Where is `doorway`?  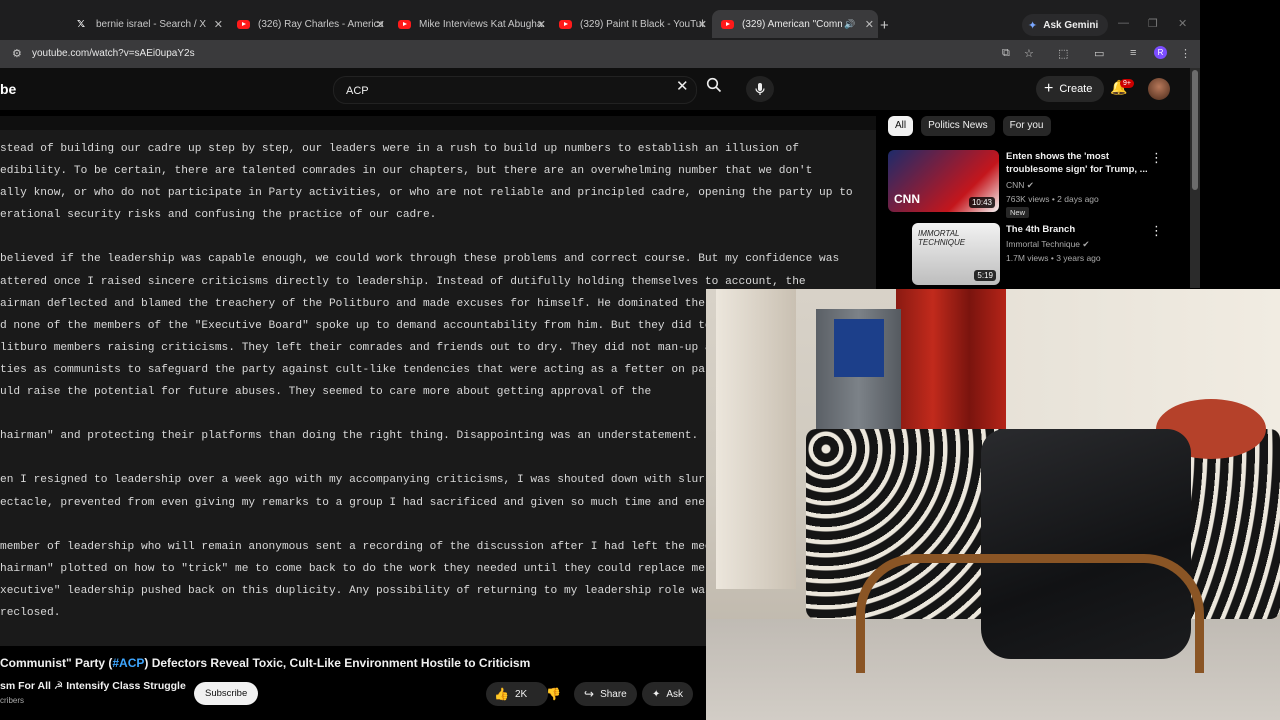
doorway is located at coordinates (756, 439).